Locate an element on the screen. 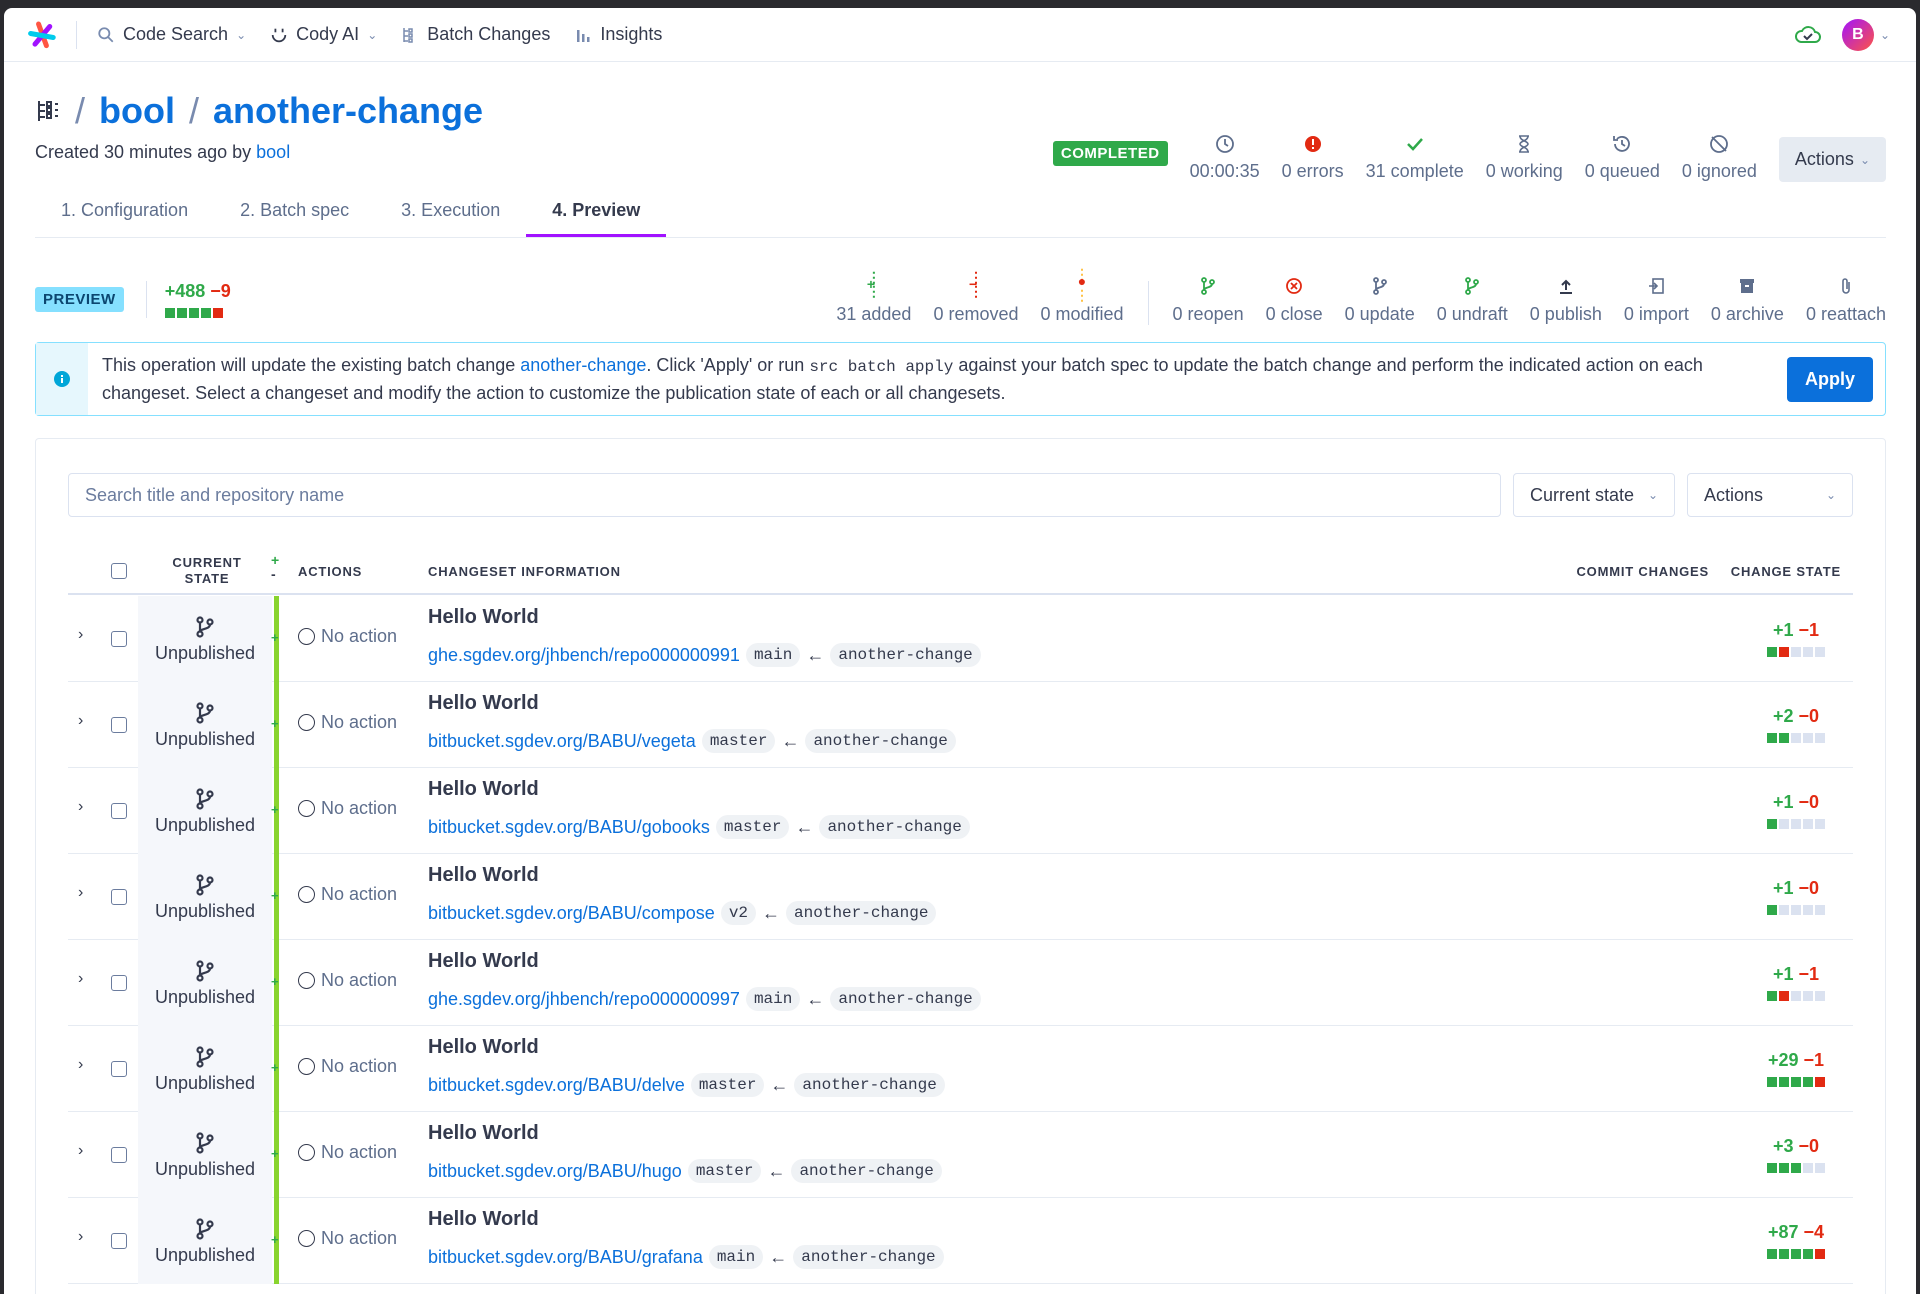 This screenshot has height=1294, width=1920. base-branch-pill: master is located at coordinates (738, 741).